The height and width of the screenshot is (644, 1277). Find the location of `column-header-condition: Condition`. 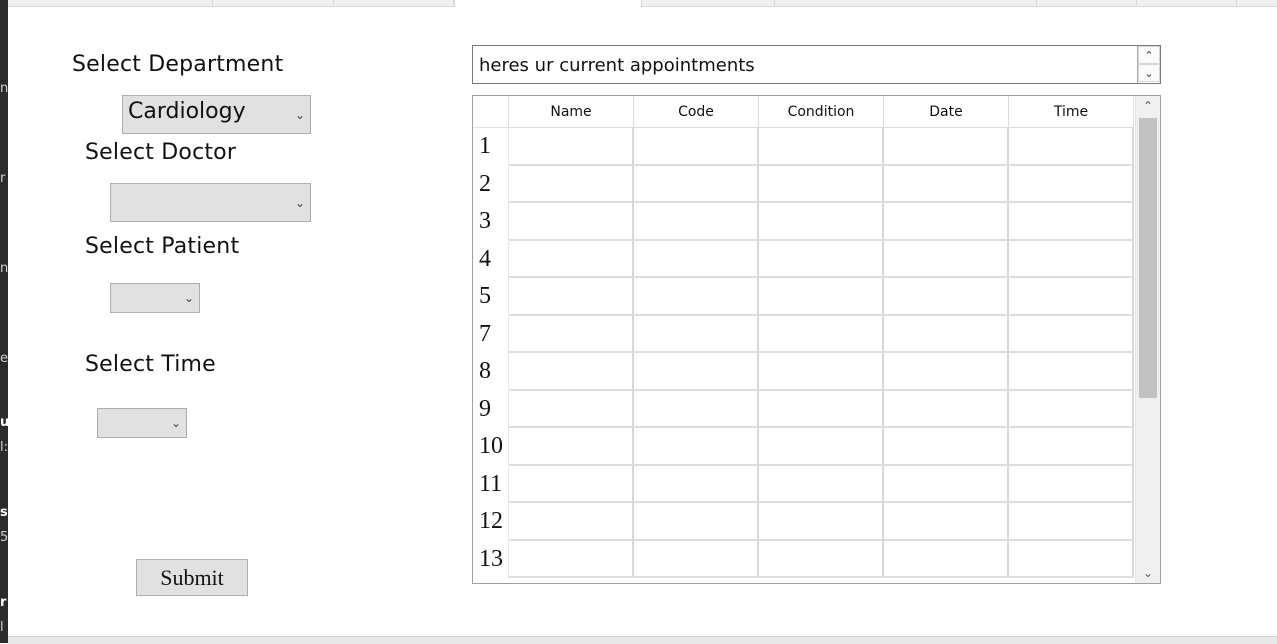

column-header-condition: Condition is located at coordinates (821, 112).